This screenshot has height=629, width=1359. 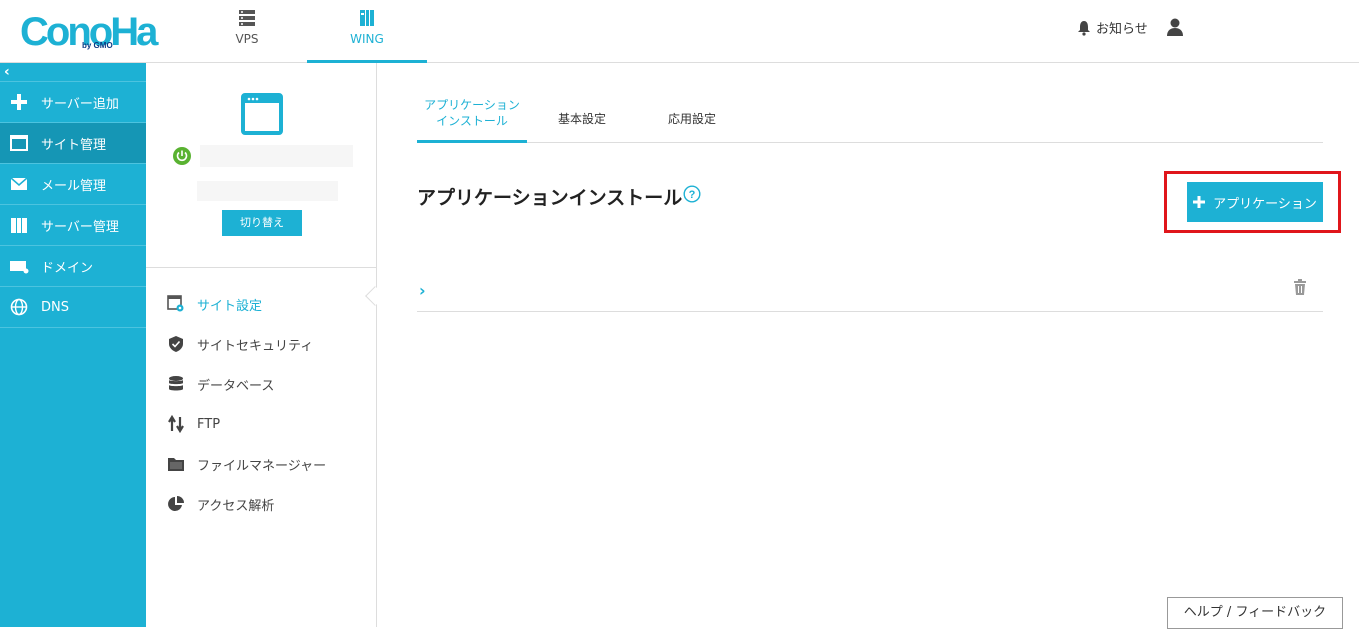 I want to click on tab-label-line1: 応用設定, so click(x=691, y=119).